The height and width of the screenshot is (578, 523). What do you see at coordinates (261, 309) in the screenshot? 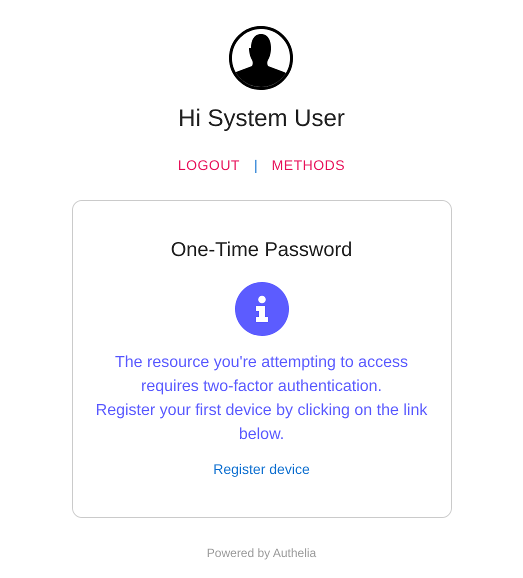
I see `info-icon` at bounding box center [261, 309].